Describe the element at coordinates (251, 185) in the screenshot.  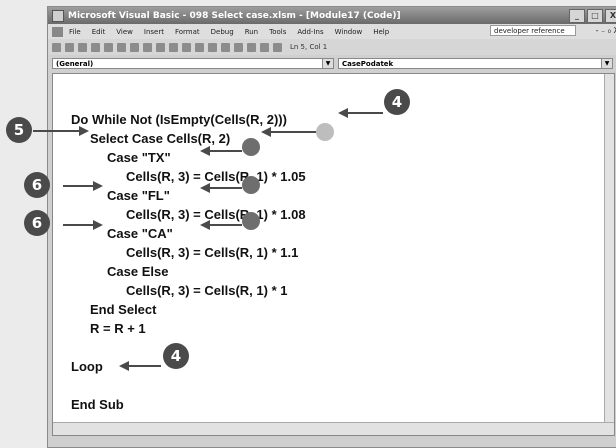
I see `marker-case-fl` at that location.